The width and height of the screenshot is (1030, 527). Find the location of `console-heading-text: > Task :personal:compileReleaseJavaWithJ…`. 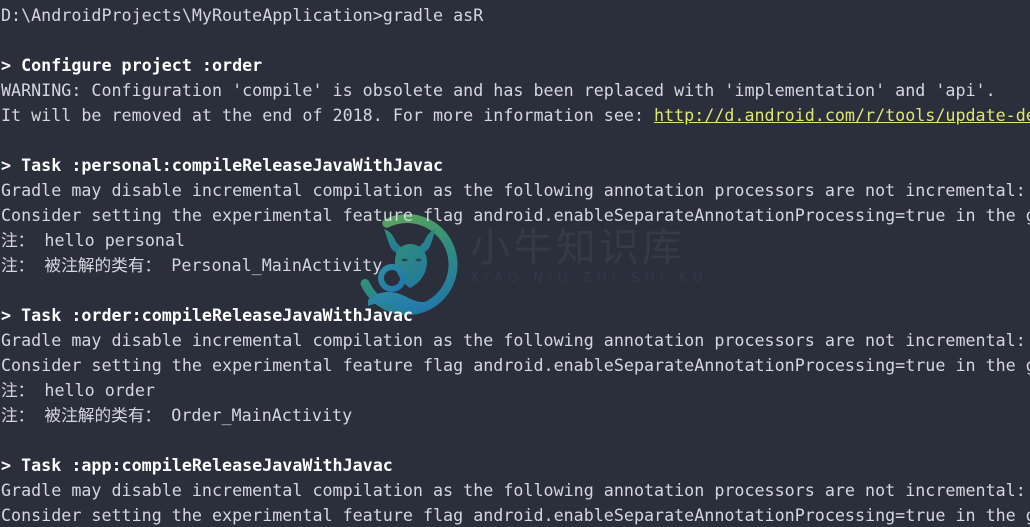

console-heading-text: > Task :personal:compileReleaseJavaWithJ… is located at coordinates (222, 165).